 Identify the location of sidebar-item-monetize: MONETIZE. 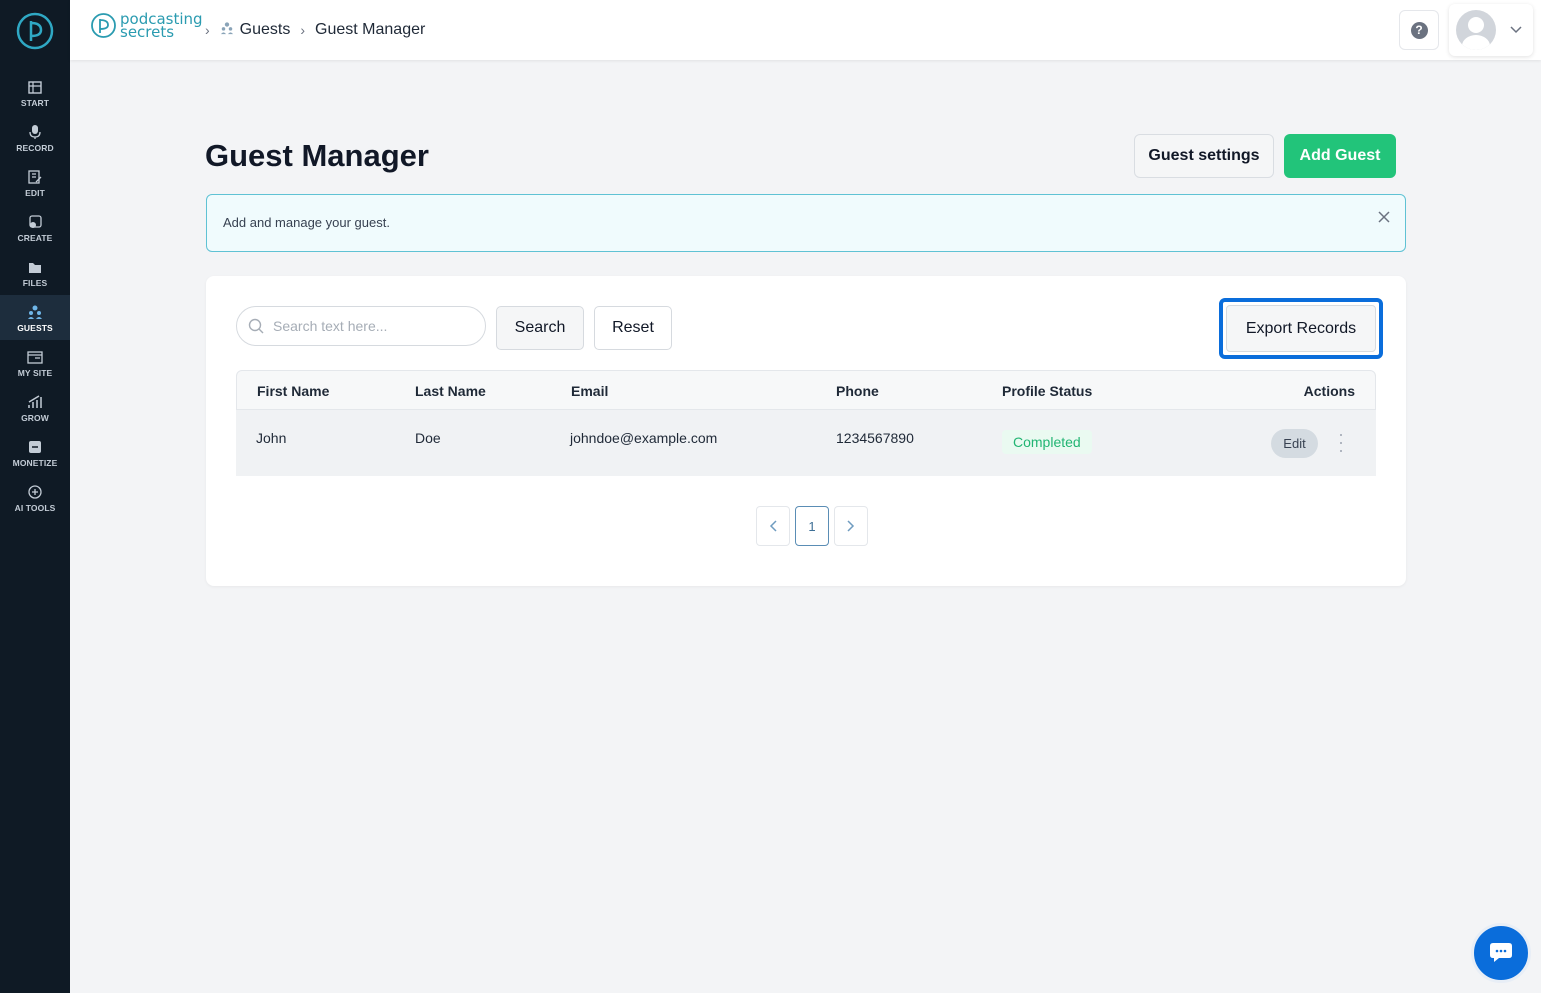
(35, 452).